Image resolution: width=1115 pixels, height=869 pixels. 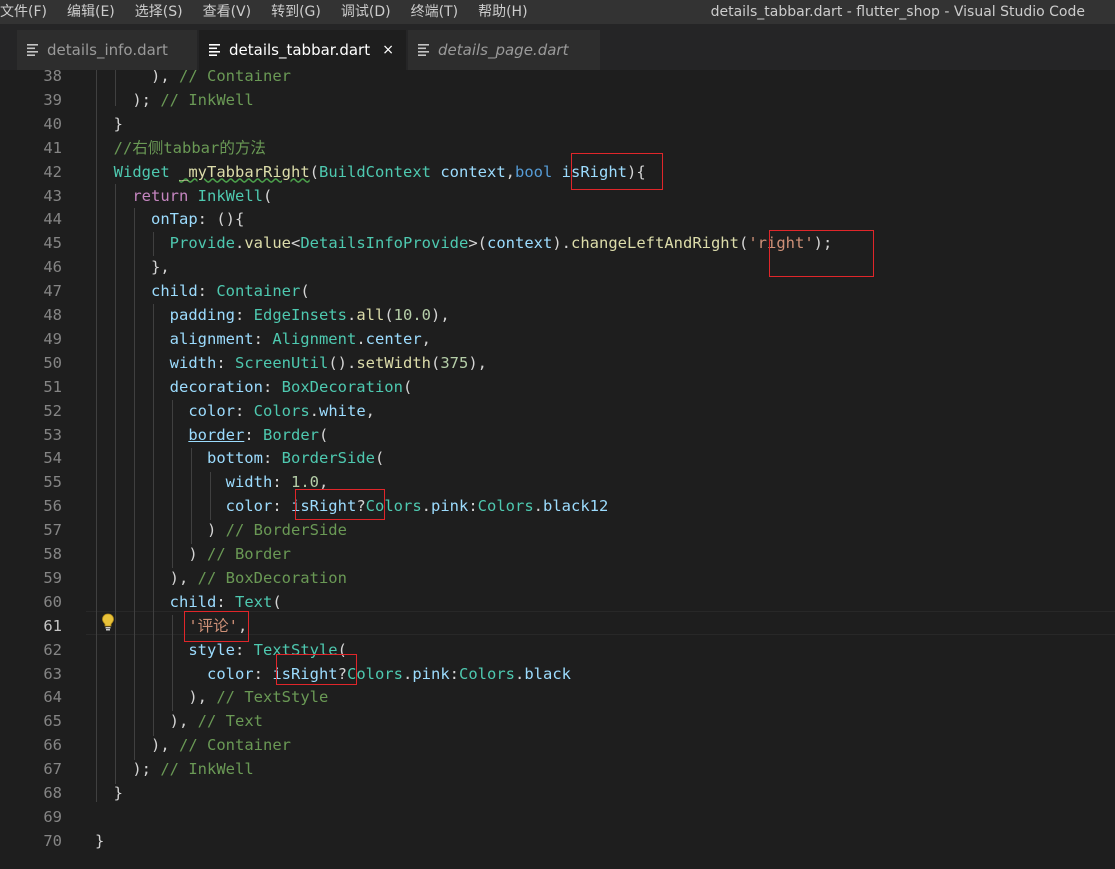 I want to click on line-number: 64, so click(x=52, y=697).